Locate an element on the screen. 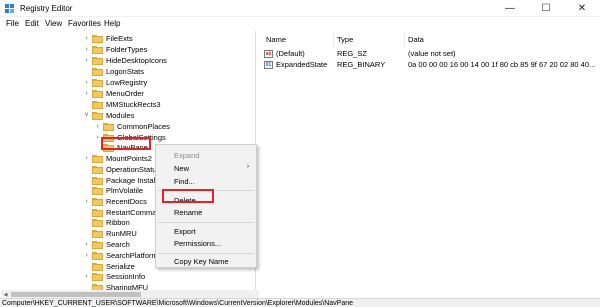 The height and width of the screenshot is (307, 600). collapse-arrow-icon: ˅ is located at coordinates (86, 115).